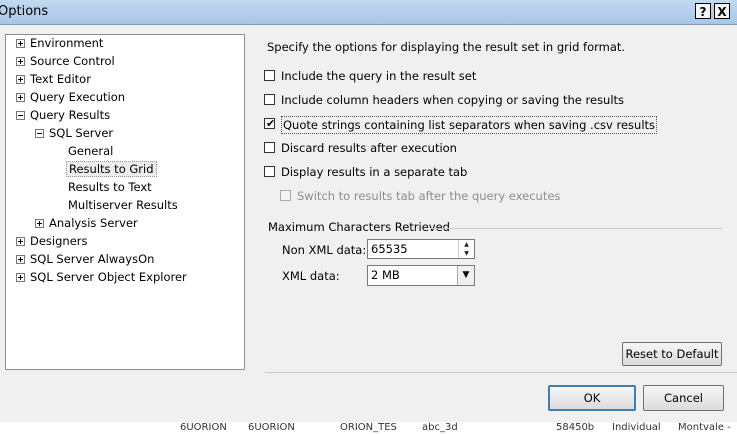  Describe the element at coordinates (440, 427) in the screenshot. I see `grid-cell: abc_3d` at that location.